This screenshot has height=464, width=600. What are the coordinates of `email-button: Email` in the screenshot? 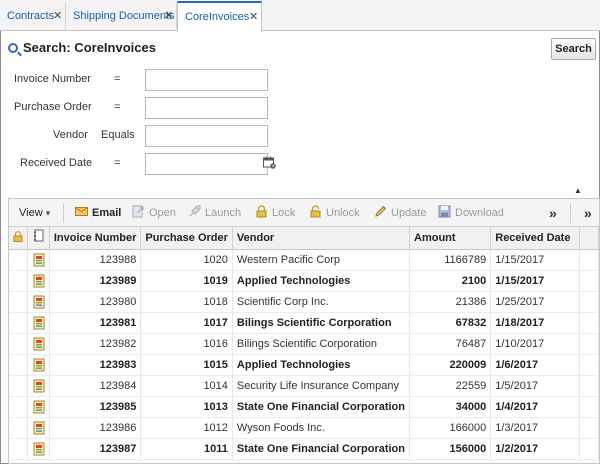 It's located at (98, 213).